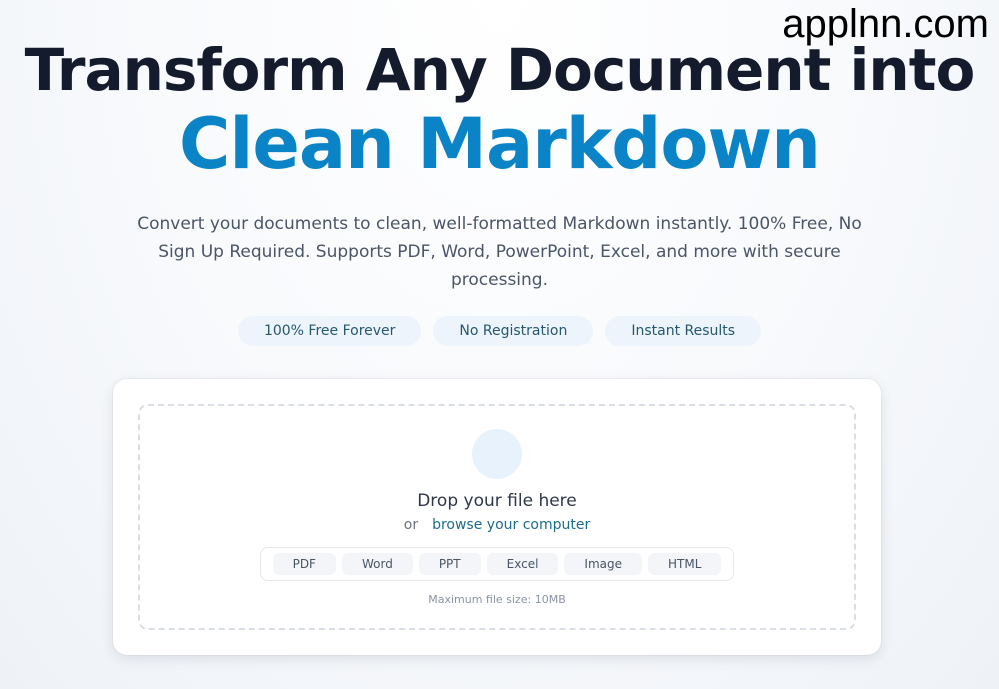 This screenshot has width=999, height=689. I want to click on format-word: Word, so click(377, 564).